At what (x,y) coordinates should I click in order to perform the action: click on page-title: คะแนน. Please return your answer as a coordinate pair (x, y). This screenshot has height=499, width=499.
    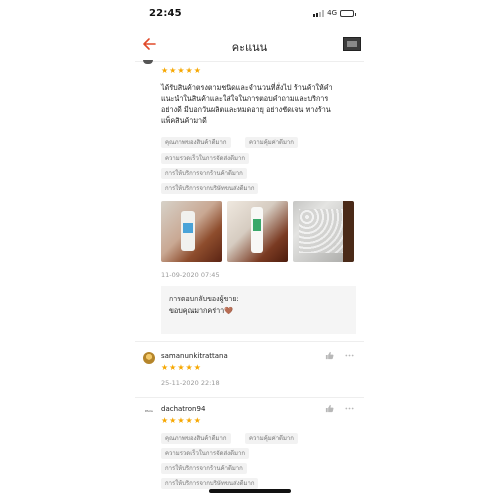
    Looking at the image, I should click on (249, 47).